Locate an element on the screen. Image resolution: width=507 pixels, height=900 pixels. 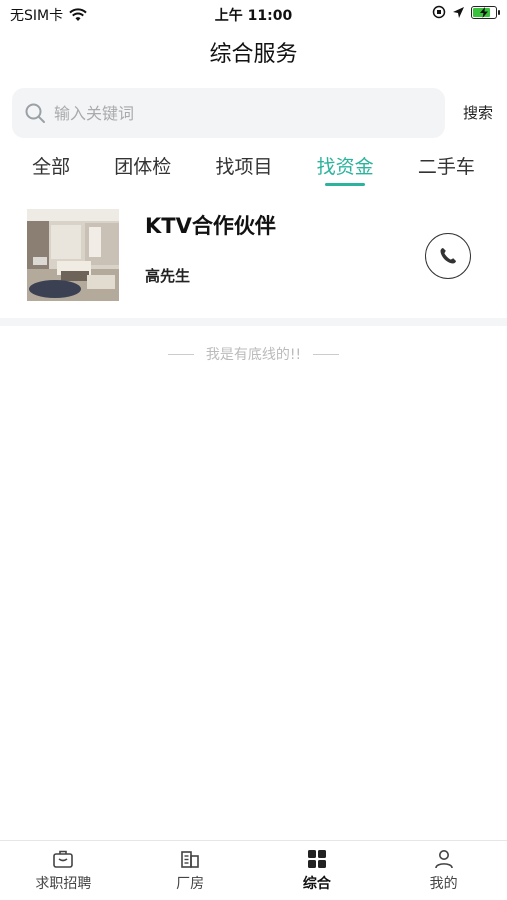
battery-icon is located at coordinates (485, 12).